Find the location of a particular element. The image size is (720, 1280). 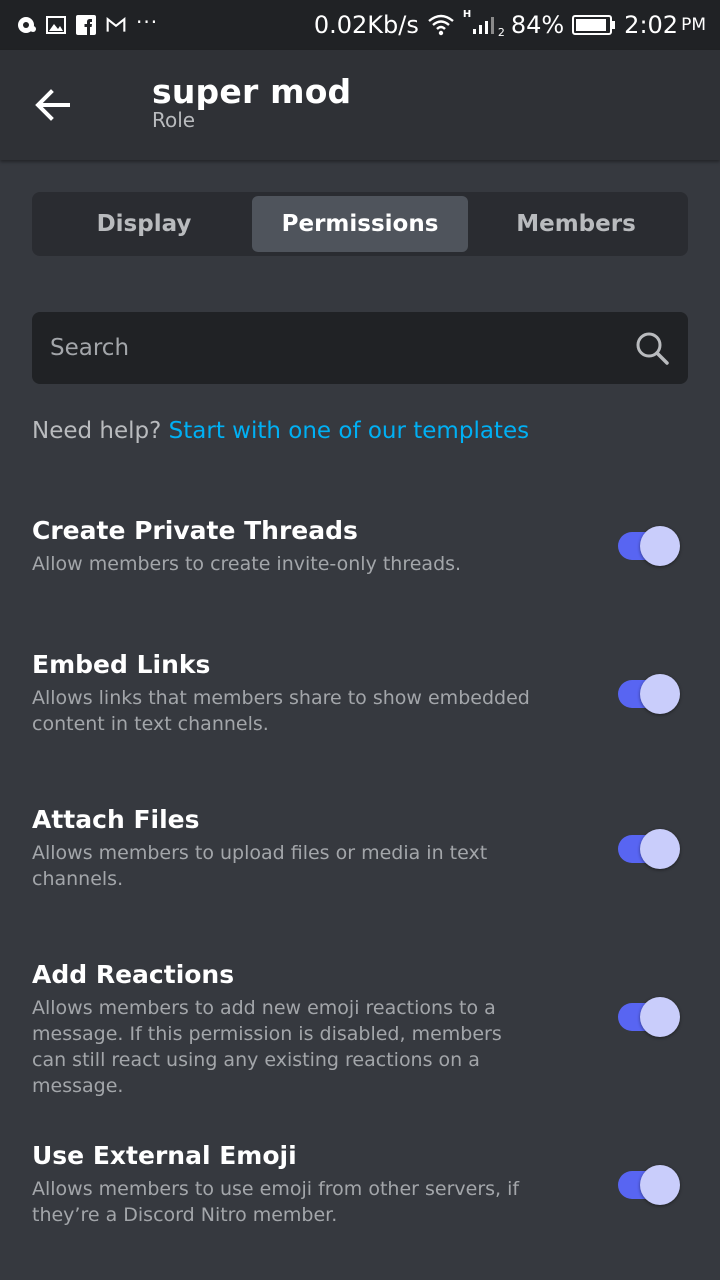

permission-title: Attach Files is located at coordinates (116, 819).